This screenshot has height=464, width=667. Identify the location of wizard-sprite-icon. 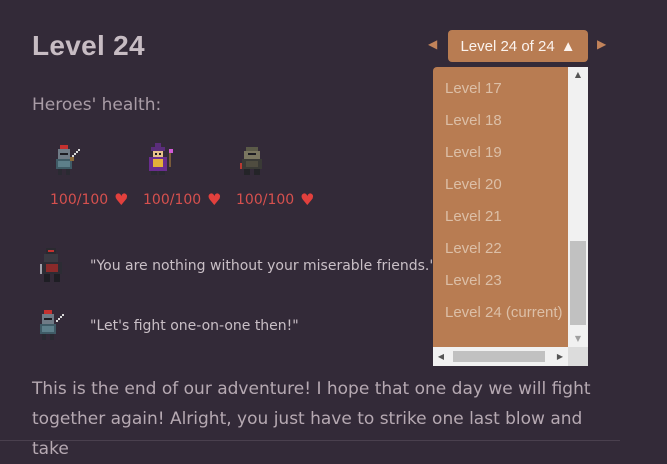
(161, 159).